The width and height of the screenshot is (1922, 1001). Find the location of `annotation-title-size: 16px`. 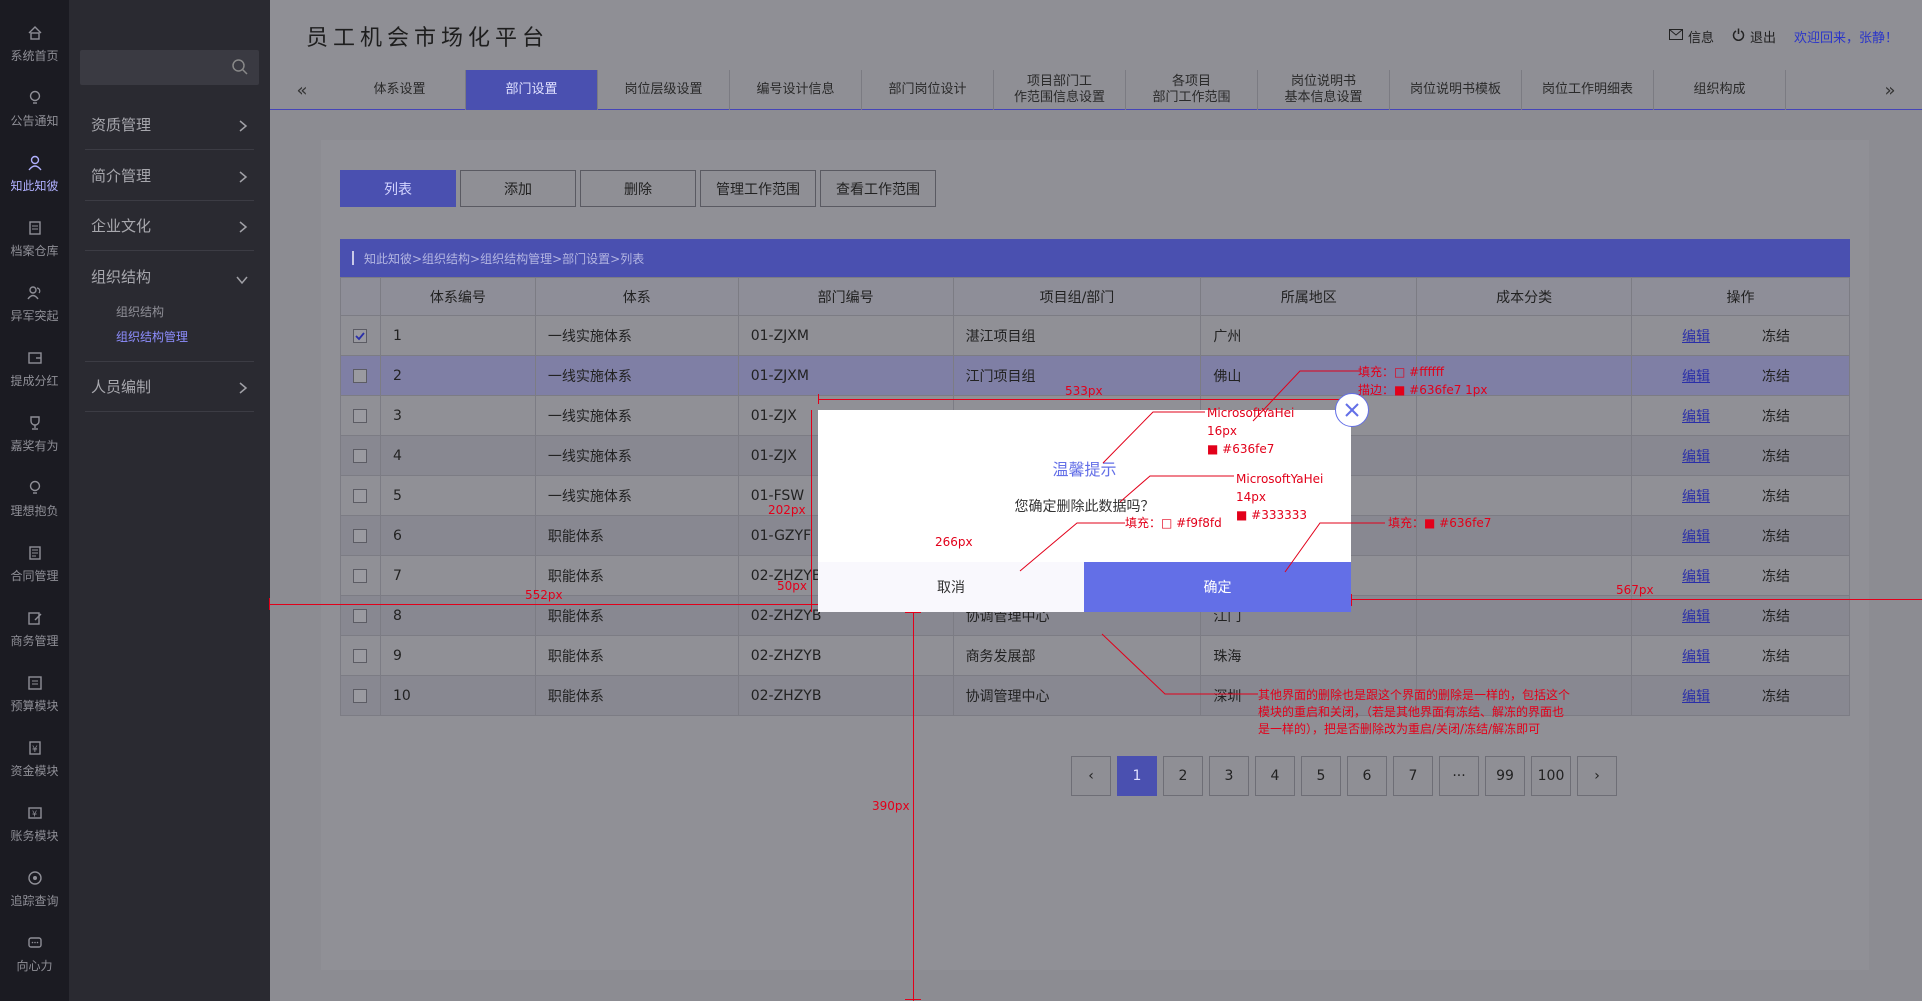

annotation-title-size: 16px is located at coordinates (1222, 431).